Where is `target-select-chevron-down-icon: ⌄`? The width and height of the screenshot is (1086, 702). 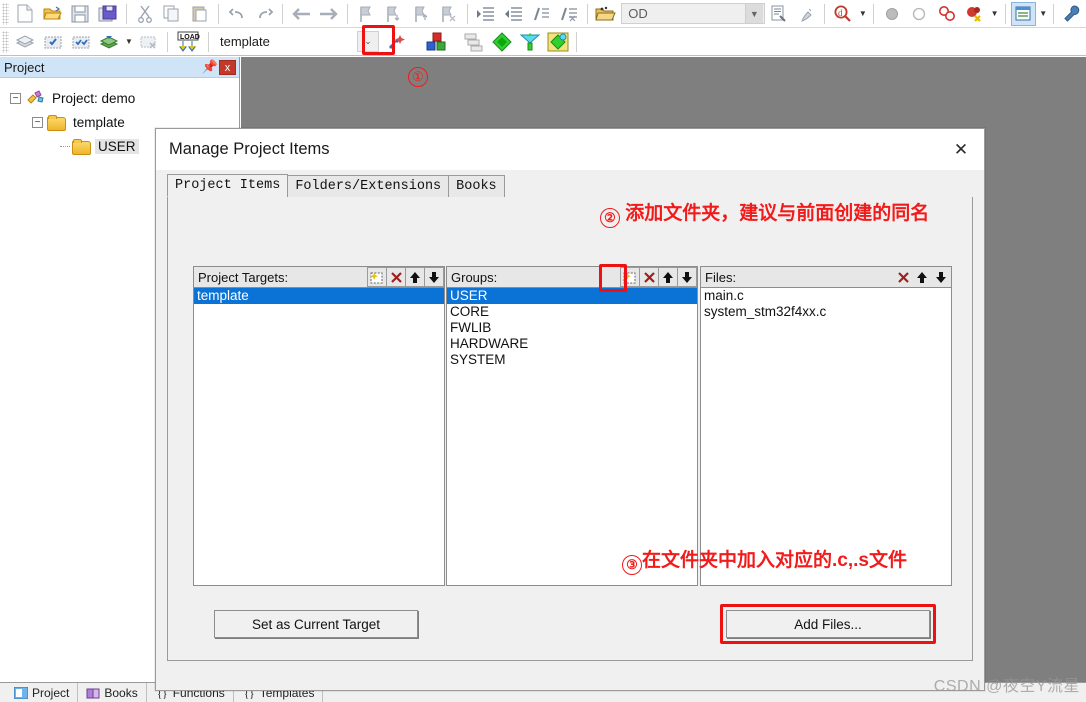
target-select-chevron-down-icon: ⌄ is located at coordinates (368, 41).